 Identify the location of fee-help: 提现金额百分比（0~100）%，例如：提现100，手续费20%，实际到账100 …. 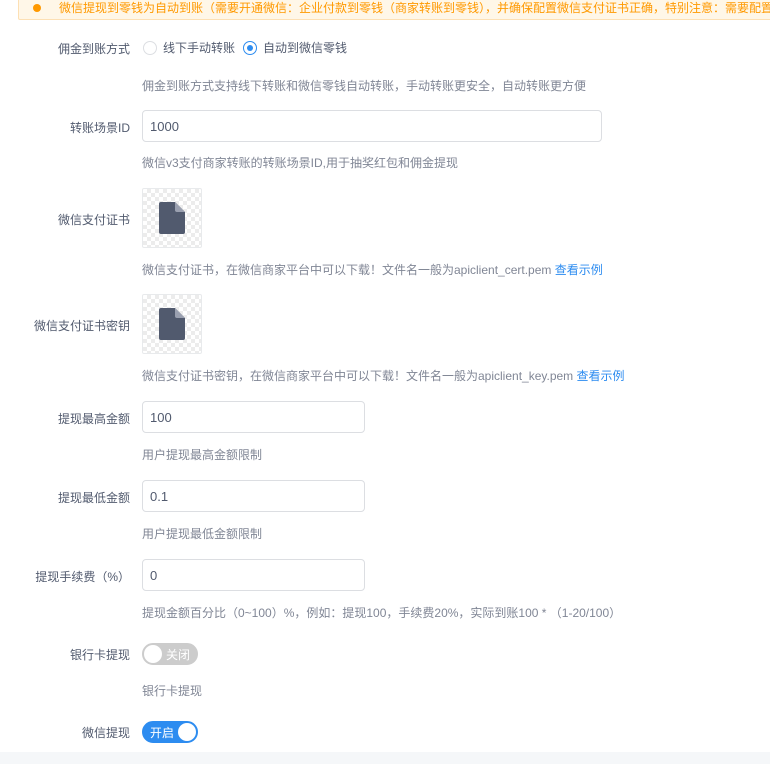
(382, 613).